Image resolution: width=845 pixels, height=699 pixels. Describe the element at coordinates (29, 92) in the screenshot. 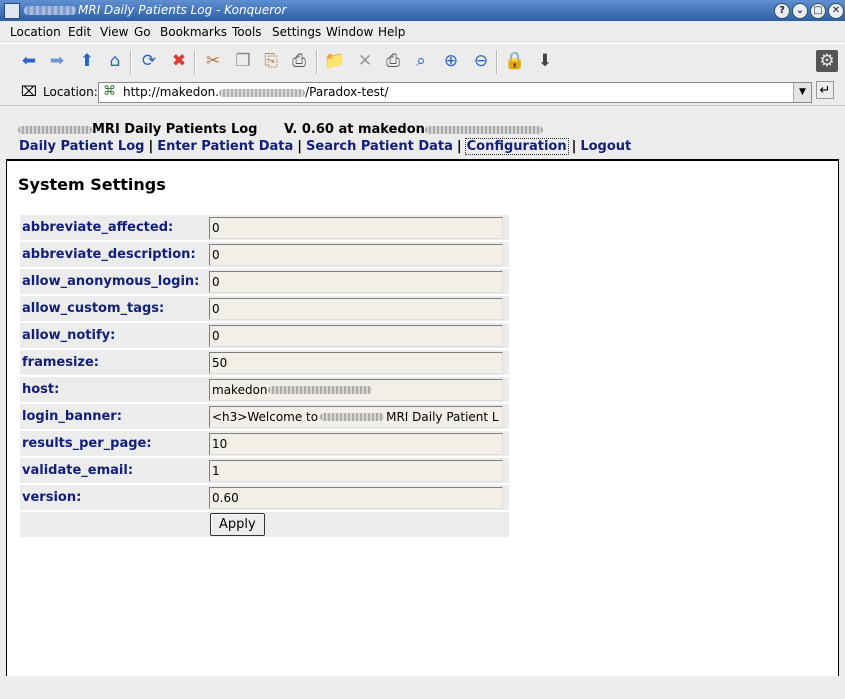

I see `clear-location-icon: ⌧` at that location.